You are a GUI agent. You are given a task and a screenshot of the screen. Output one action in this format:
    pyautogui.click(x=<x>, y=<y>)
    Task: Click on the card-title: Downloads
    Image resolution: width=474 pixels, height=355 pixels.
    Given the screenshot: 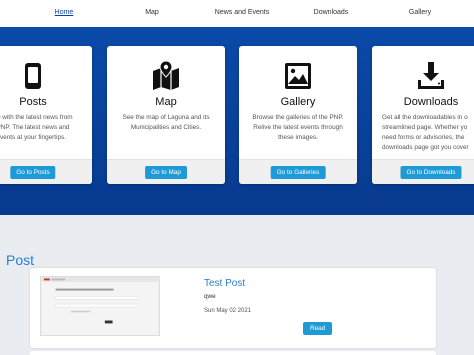 What is the action you would take?
    pyautogui.click(x=431, y=102)
    